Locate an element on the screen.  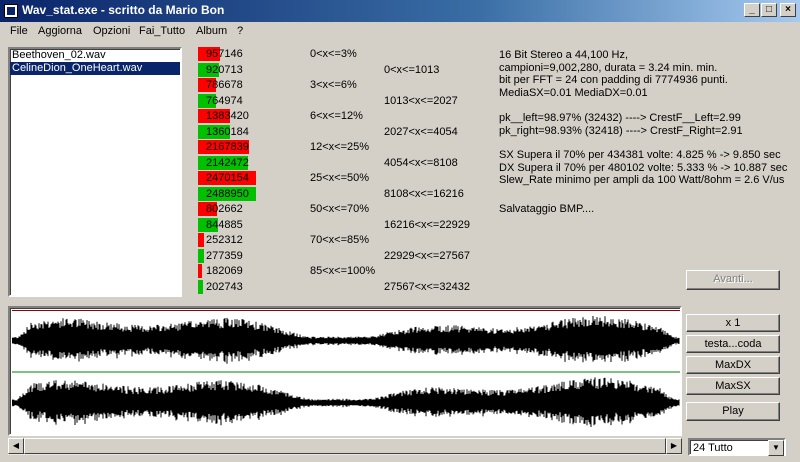
histogram-range: 12<x<=25% is located at coordinates (340, 147).